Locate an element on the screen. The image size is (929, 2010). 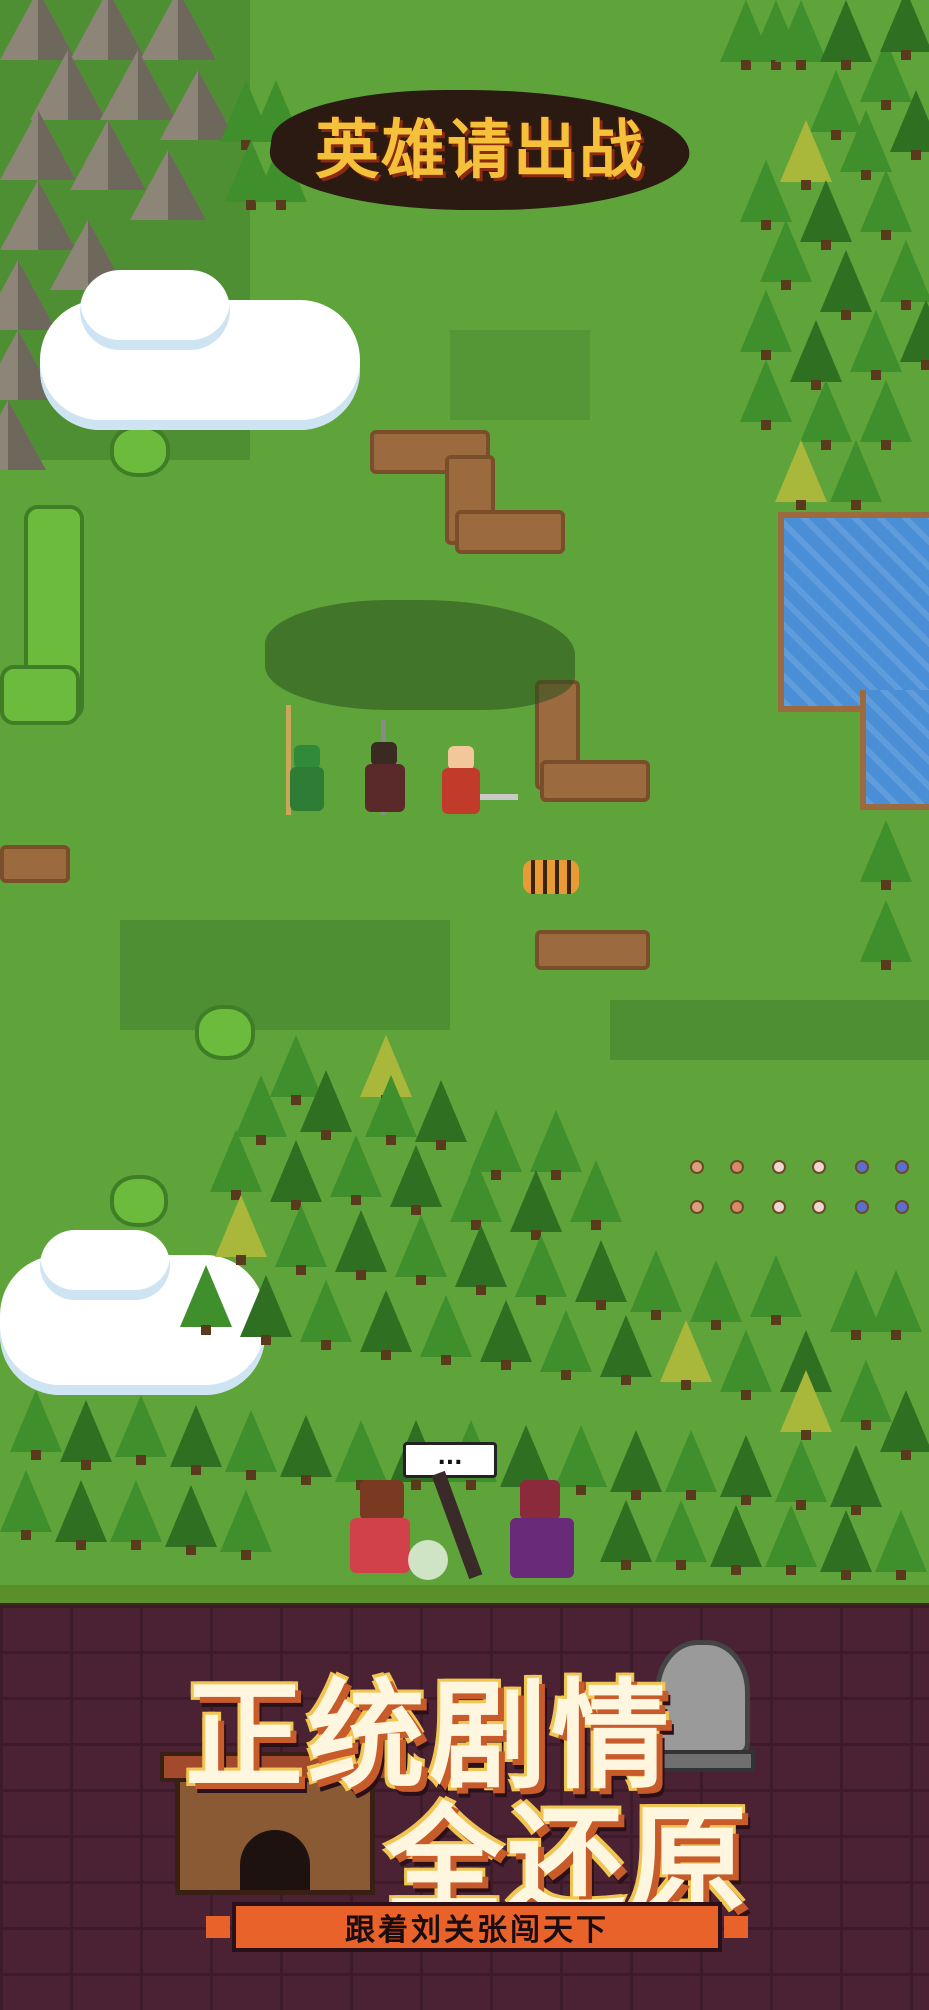
logo-title: 英雄请出战 is located at coordinates (480, 150).